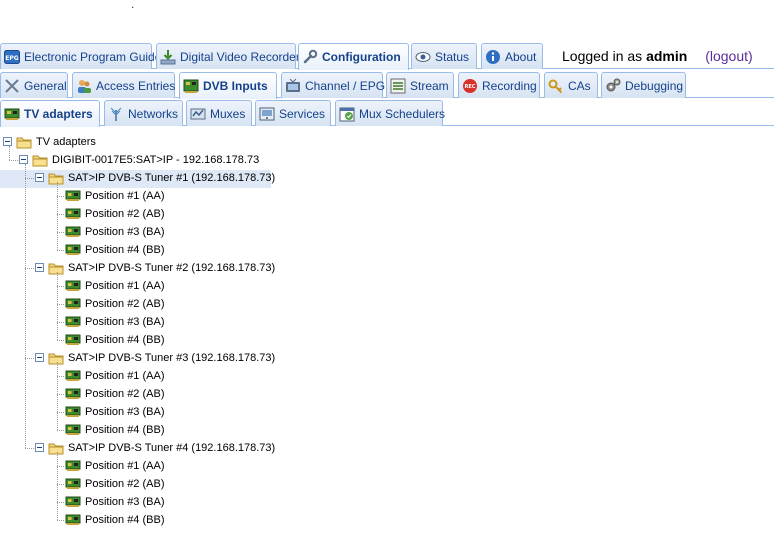 The height and width of the screenshot is (544, 774). I want to click on tab-label: Channel / EPG, so click(345, 85).